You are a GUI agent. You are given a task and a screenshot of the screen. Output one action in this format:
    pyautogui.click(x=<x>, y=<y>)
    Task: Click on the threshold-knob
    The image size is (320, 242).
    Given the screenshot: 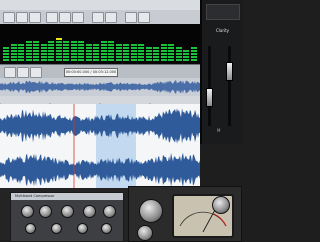 What is the action you would take?
    pyautogui.click(x=27, y=211)
    